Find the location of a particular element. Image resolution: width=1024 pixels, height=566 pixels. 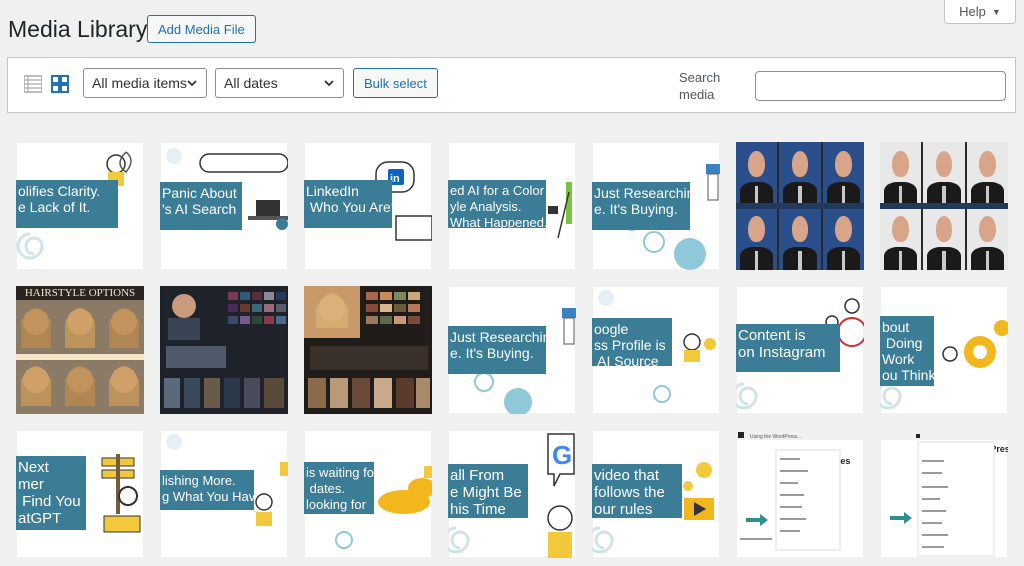

date-filter: All dates is located at coordinates (279, 83).